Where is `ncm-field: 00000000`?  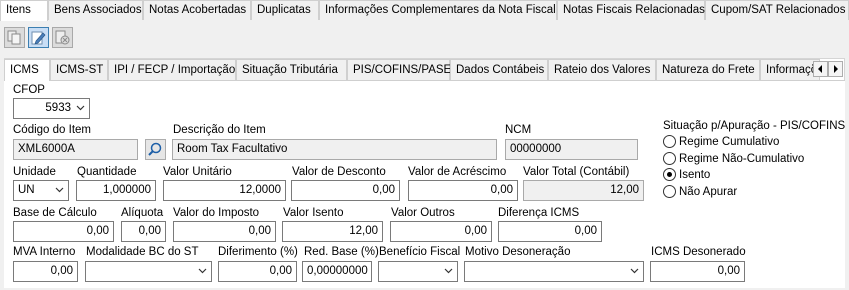
ncm-field: 00000000 is located at coordinates (571, 149).